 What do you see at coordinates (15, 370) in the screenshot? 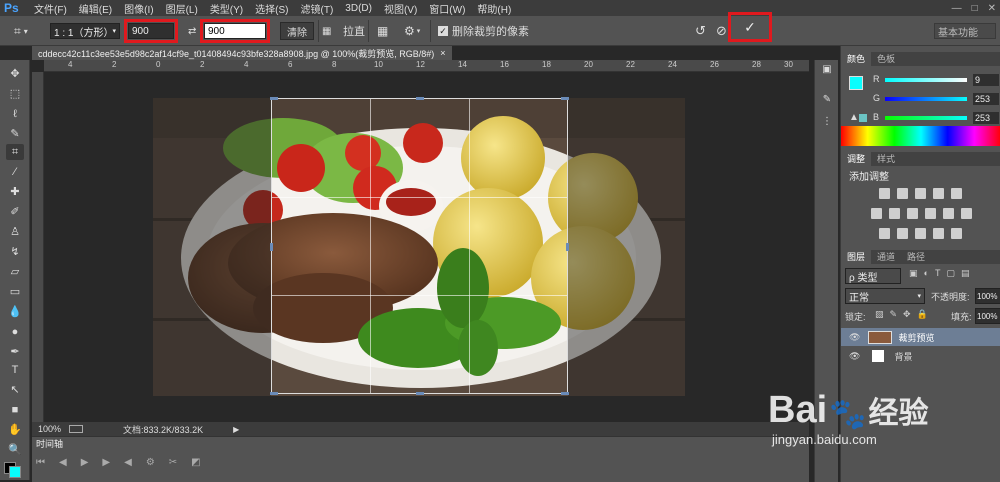
I see `type-tool-icon: T` at bounding box center [15, 370].